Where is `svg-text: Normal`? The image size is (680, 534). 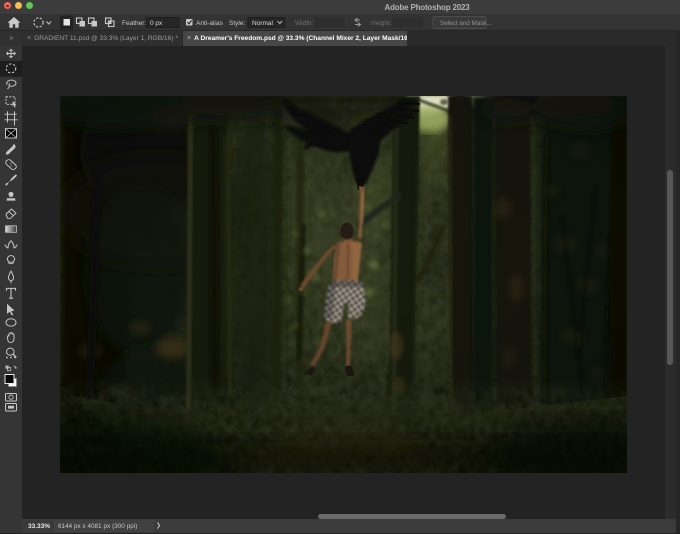 svg-text: Normal is located at coordinates (263, 23).